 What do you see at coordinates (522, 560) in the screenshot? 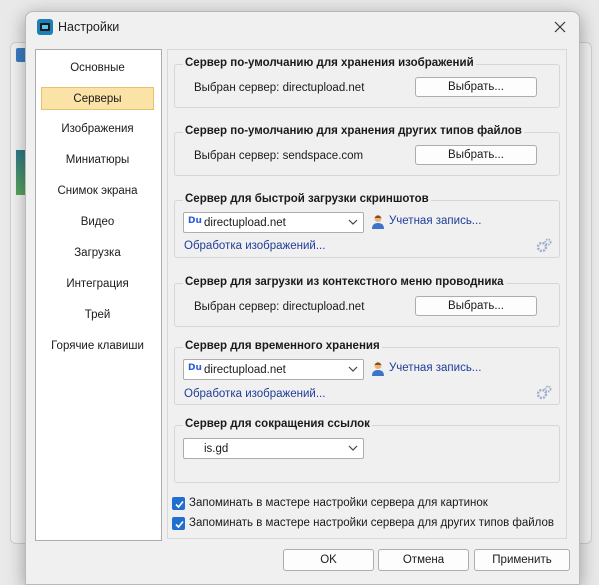
I see `apply-button: Применить` at bounding box center [522, 560].